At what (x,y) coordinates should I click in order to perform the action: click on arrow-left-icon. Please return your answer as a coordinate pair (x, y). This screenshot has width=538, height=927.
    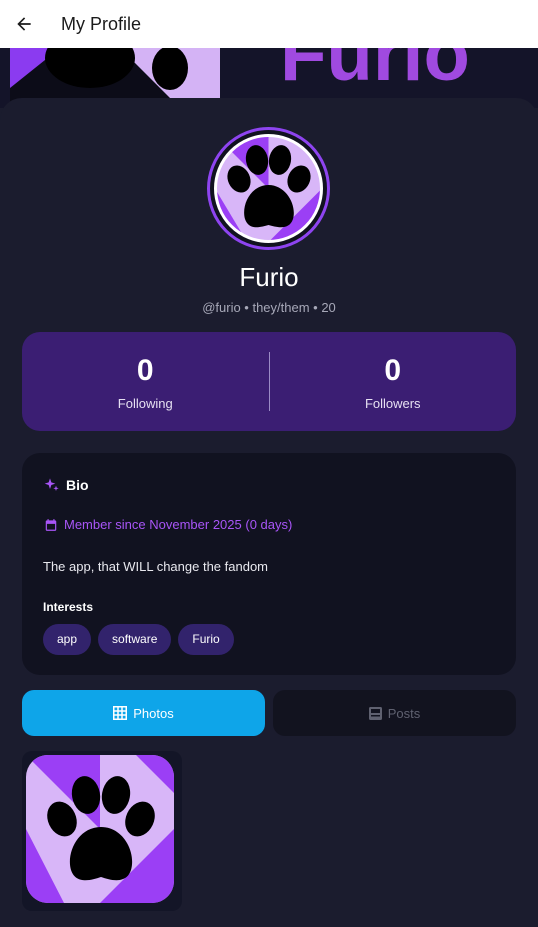
    Looking at the image, I should click on (24, 24).